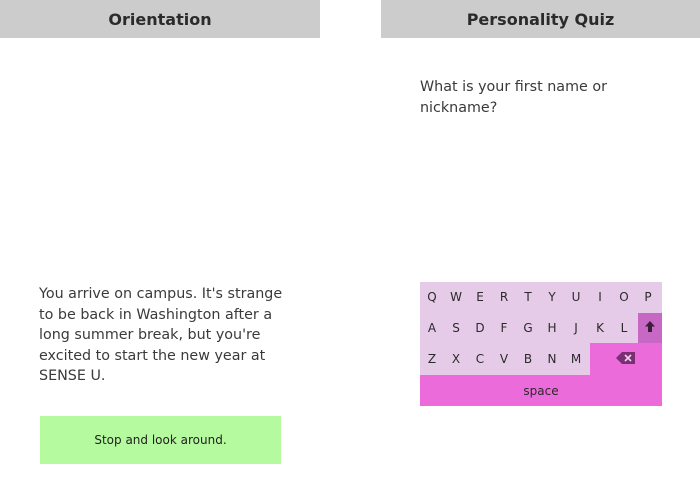 This screenshot has height=499, width=700. I want to click on shift-key, so click(650, 328).